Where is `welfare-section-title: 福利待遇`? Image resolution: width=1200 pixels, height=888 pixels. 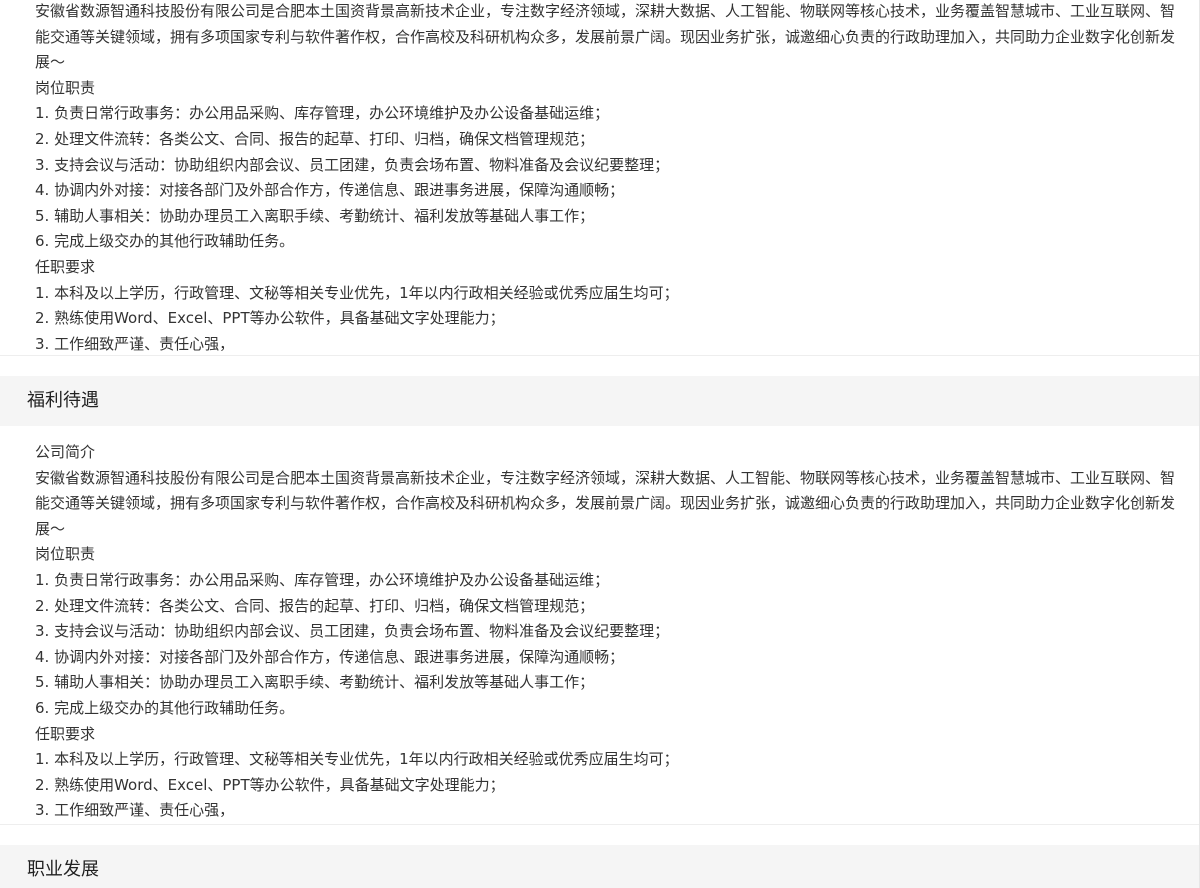 welfare-section-title: 福利待遇 is located at coordinates (63, 400).